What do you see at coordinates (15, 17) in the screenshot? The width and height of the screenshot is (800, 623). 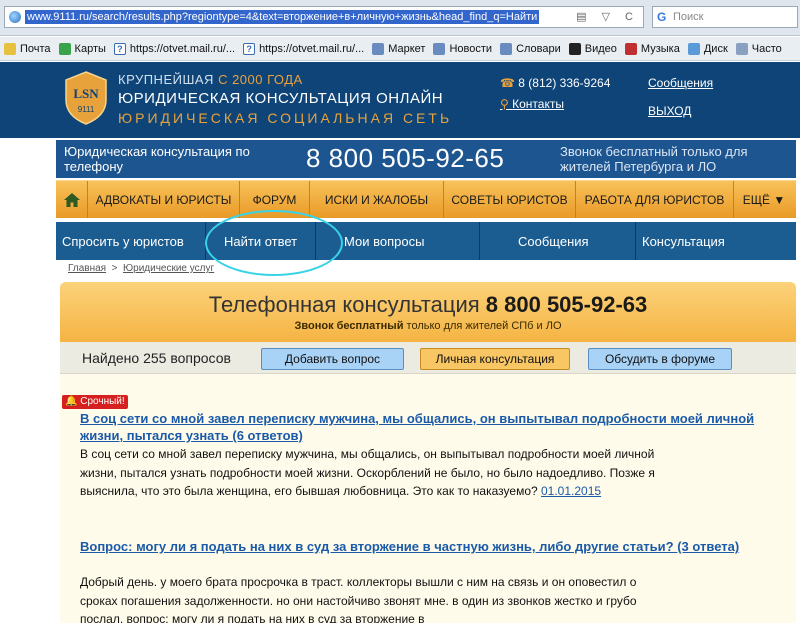 I see `globe-icon` at bounding box center [15, 17].